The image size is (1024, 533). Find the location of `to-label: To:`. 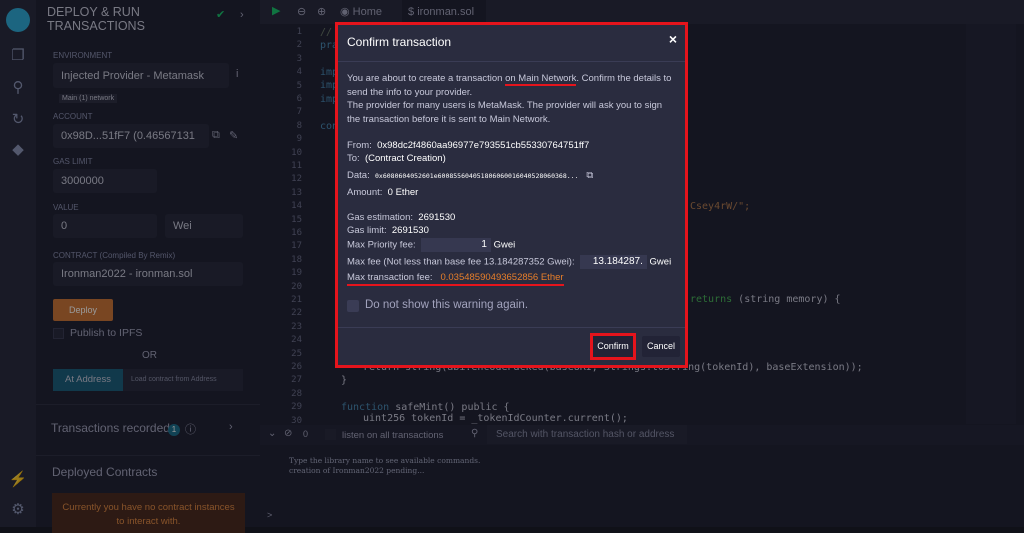

to-label: To: is located at coordinates (353, 158).